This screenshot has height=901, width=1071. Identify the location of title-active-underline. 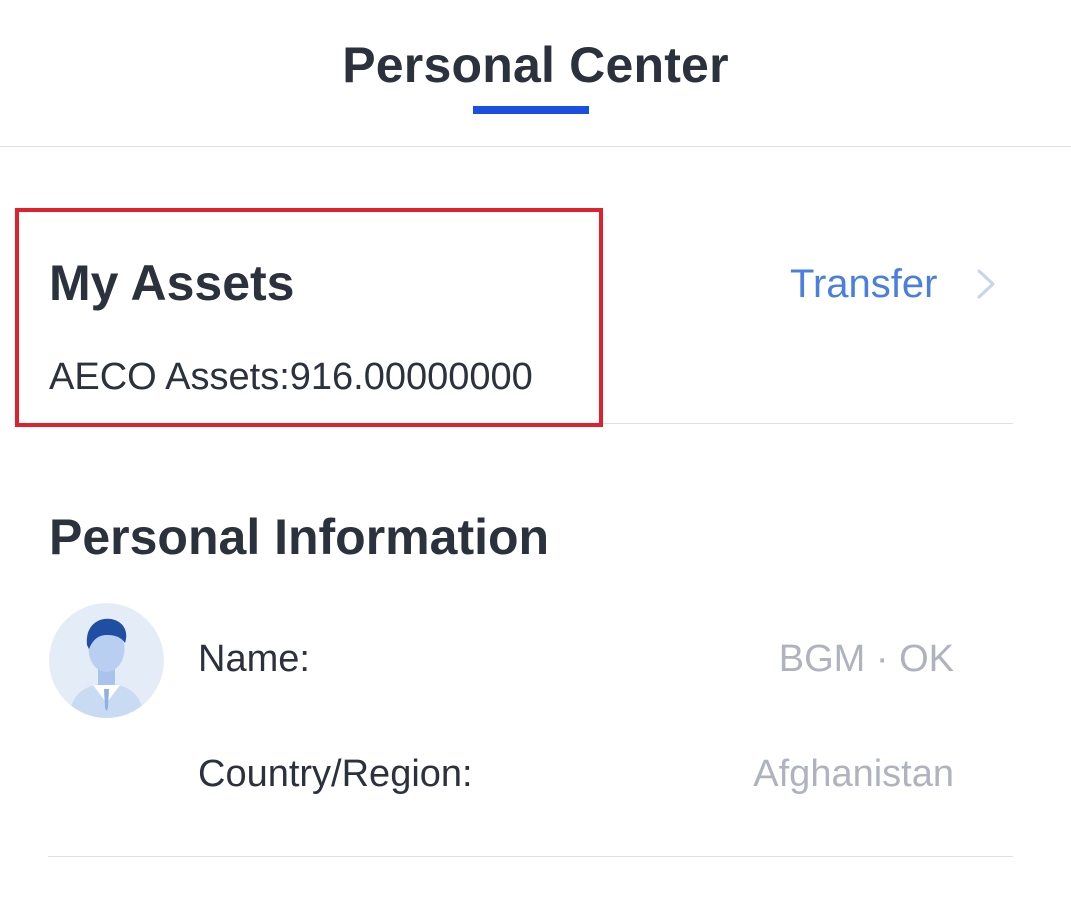
(531, 110).